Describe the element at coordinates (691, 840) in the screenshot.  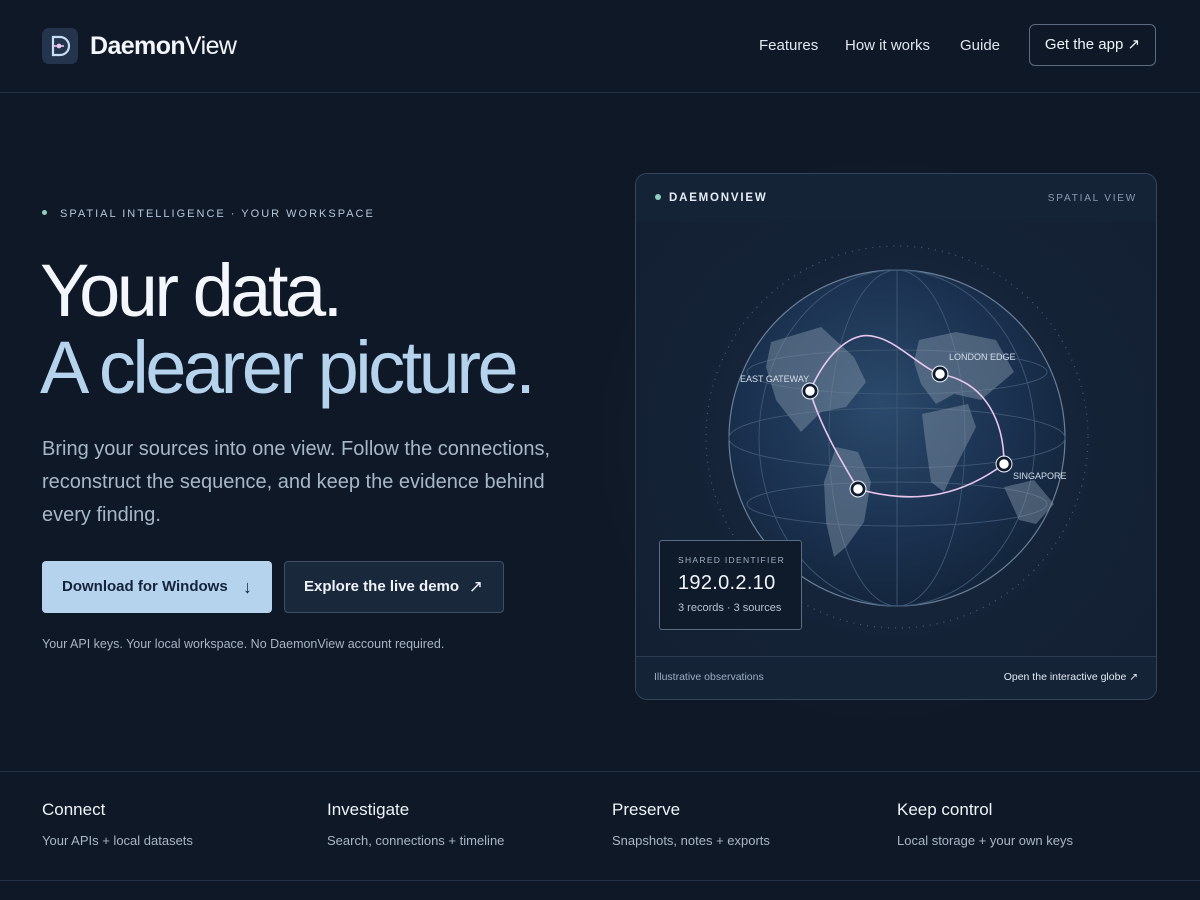
I see `feature-desc: Snapshots, notes + exports` at that location.